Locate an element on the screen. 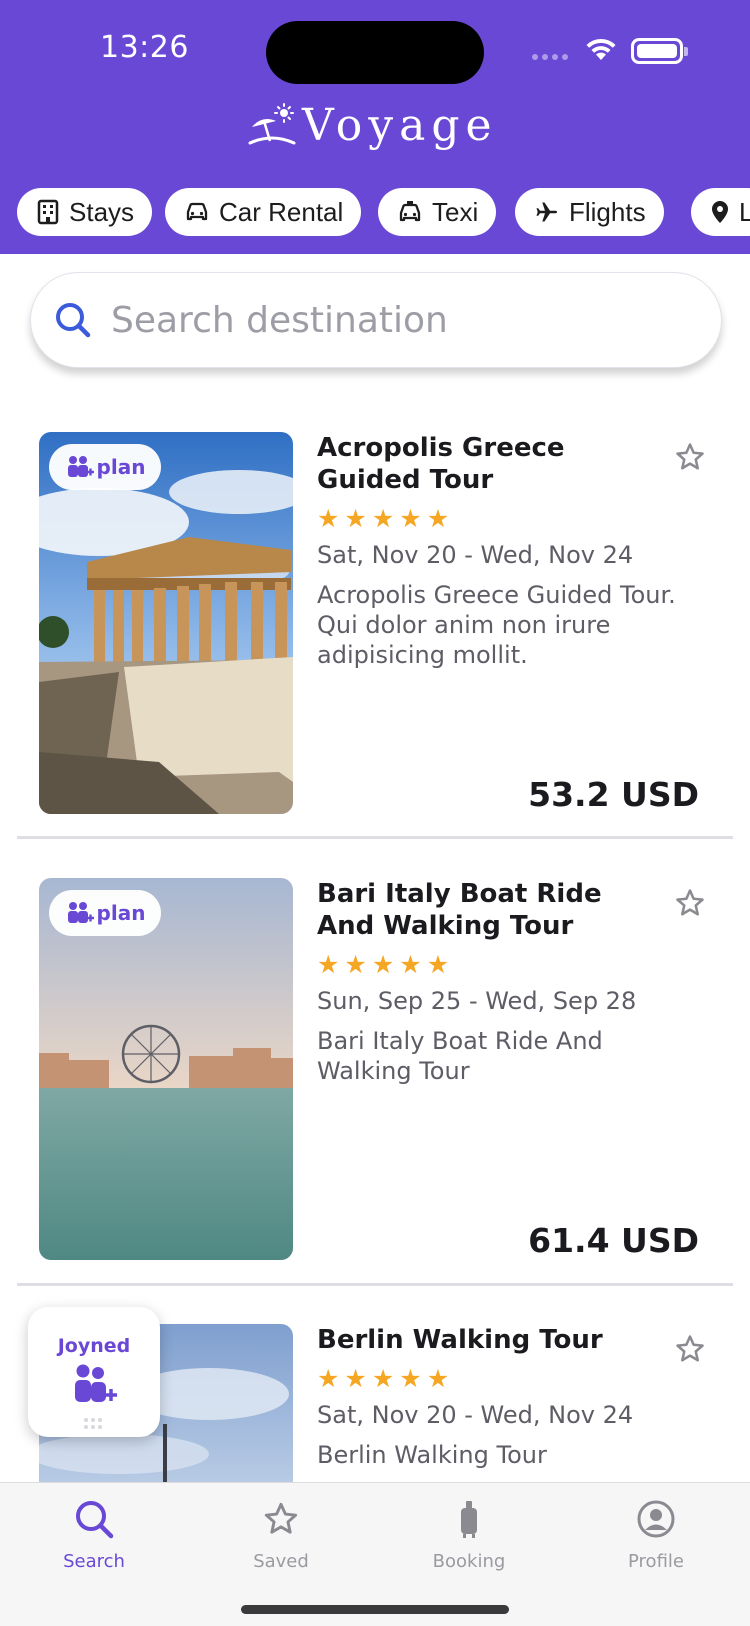 The image size is (750, 1626). airplane-icon is located at coordinates (546, 212).